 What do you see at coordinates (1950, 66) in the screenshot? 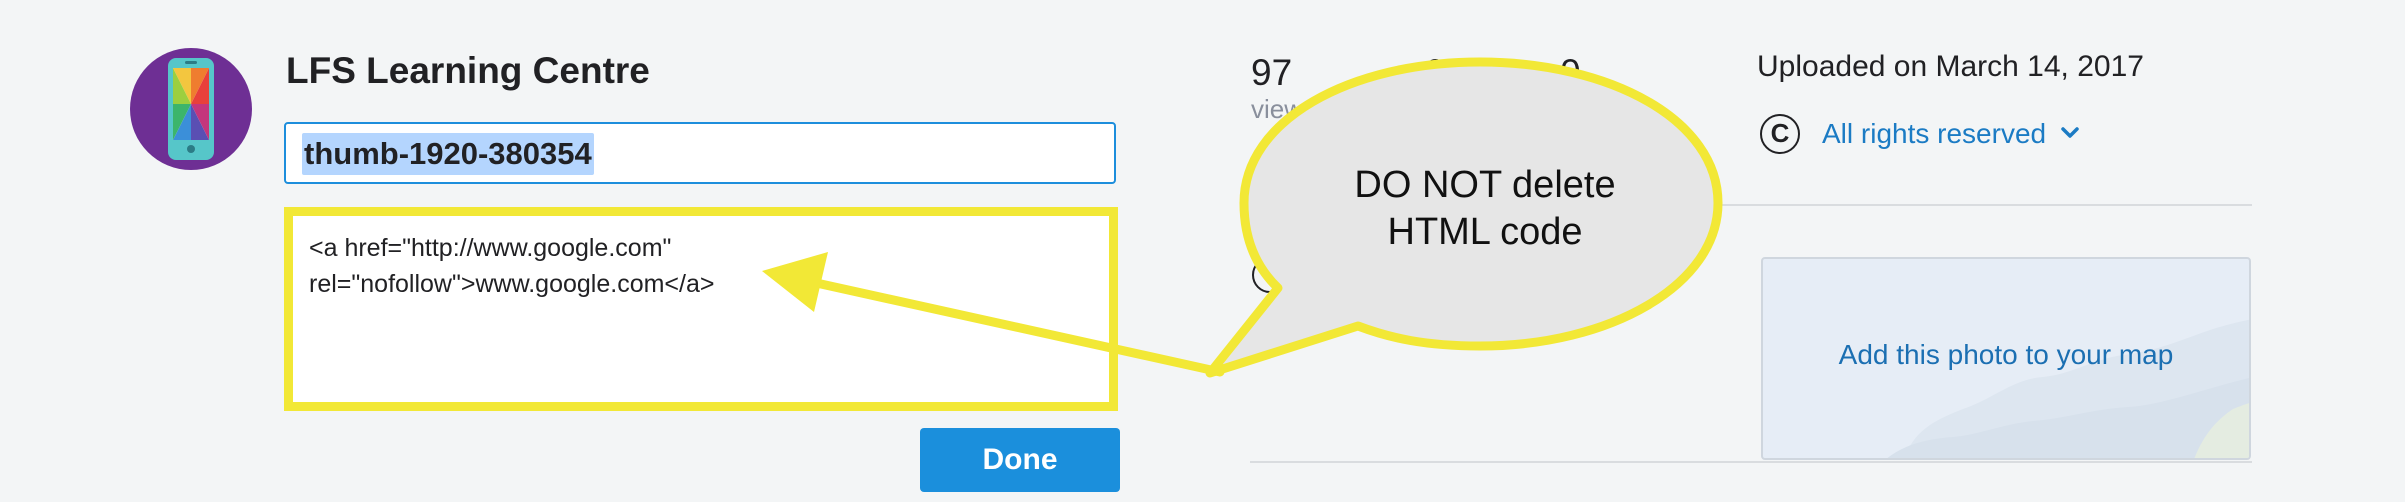
I see `uploaded-date: Uploaded on March 14, 2017` at bounding box center [1950, 66].